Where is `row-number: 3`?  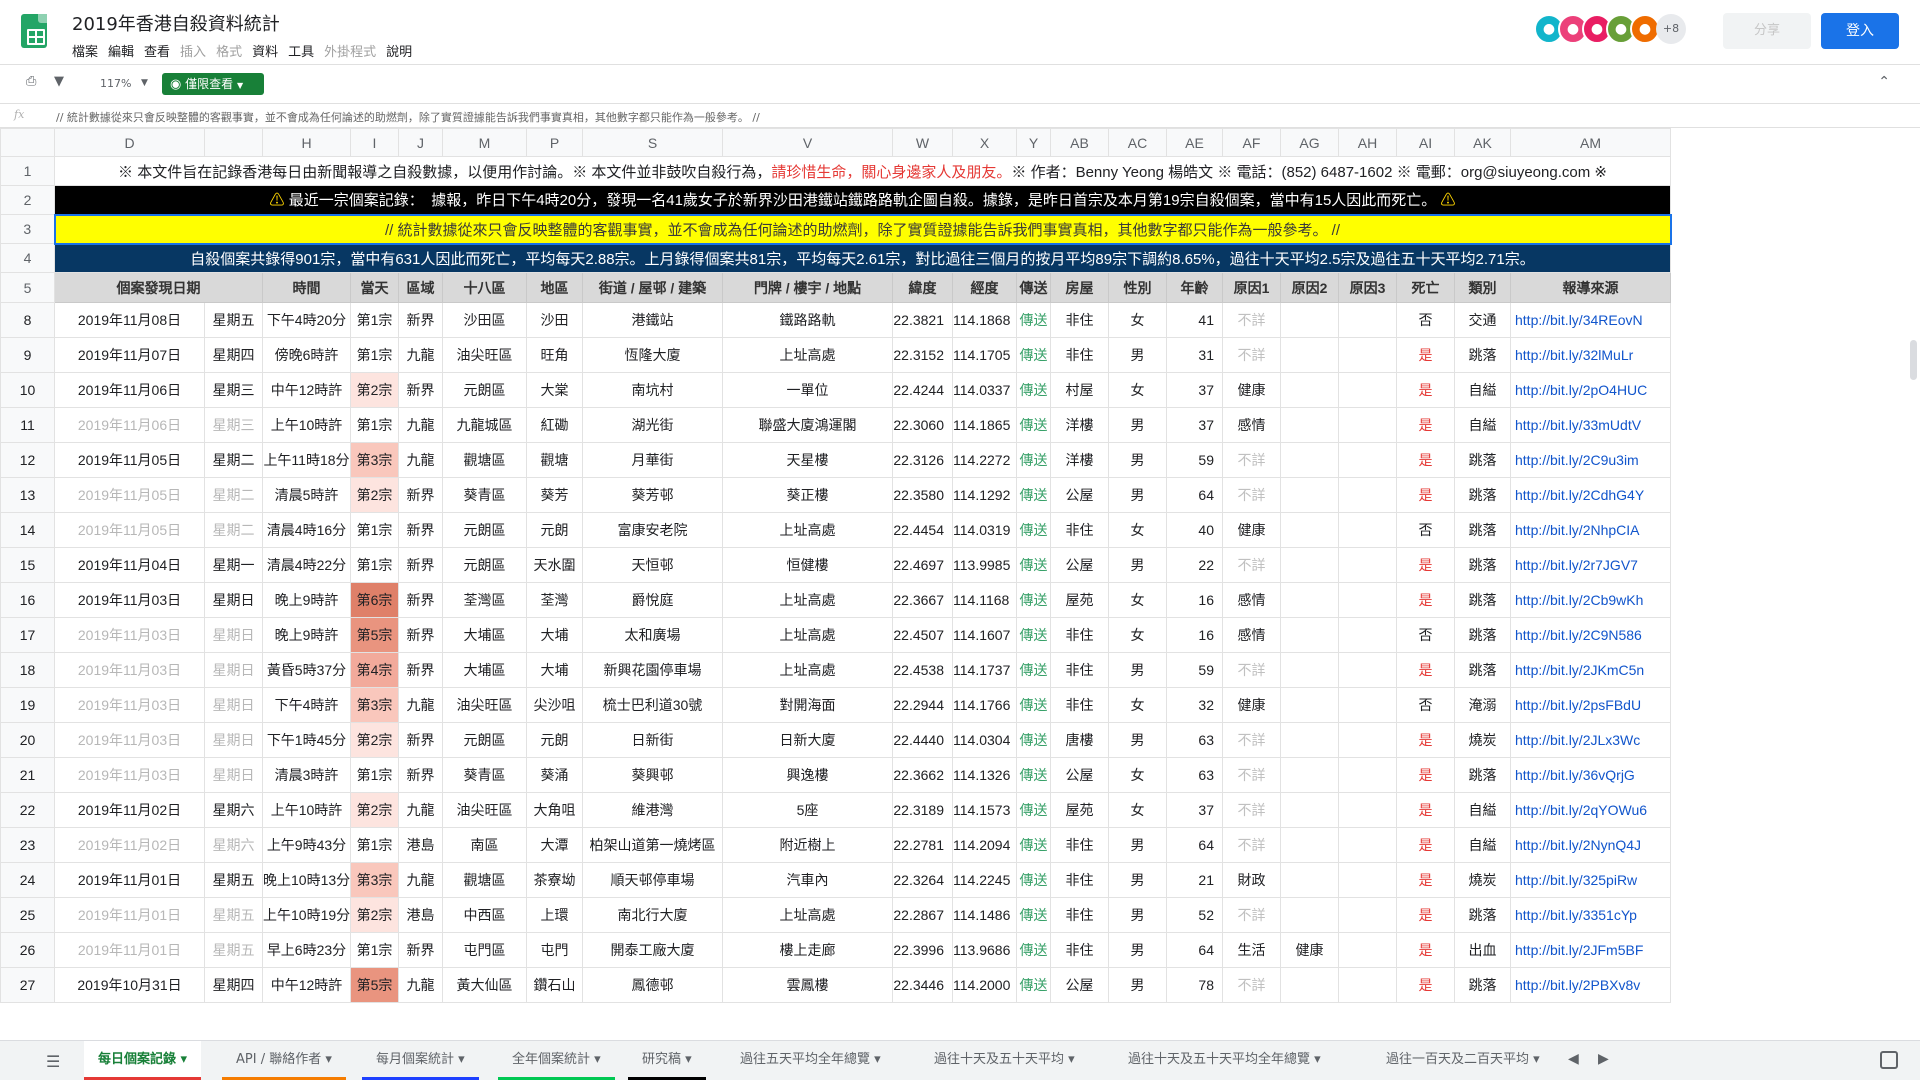
row-number: 3 is located at coordinates (27, 229).